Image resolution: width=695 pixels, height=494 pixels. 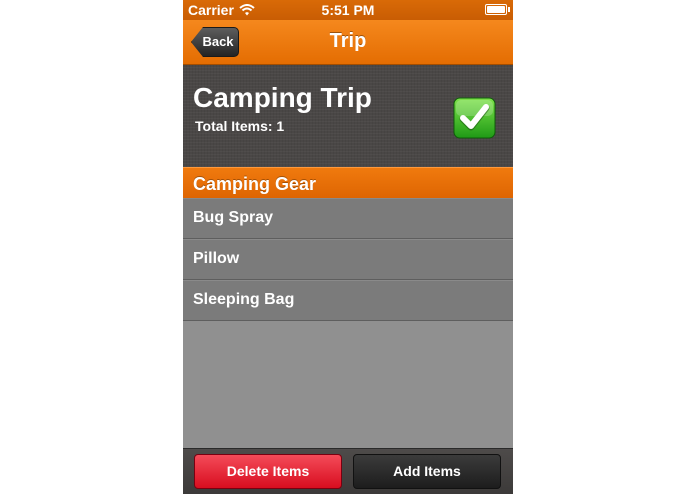 I want to click on item-list: Bug Spray Pillow Sleeping Bag, so click(x=348, y=259).